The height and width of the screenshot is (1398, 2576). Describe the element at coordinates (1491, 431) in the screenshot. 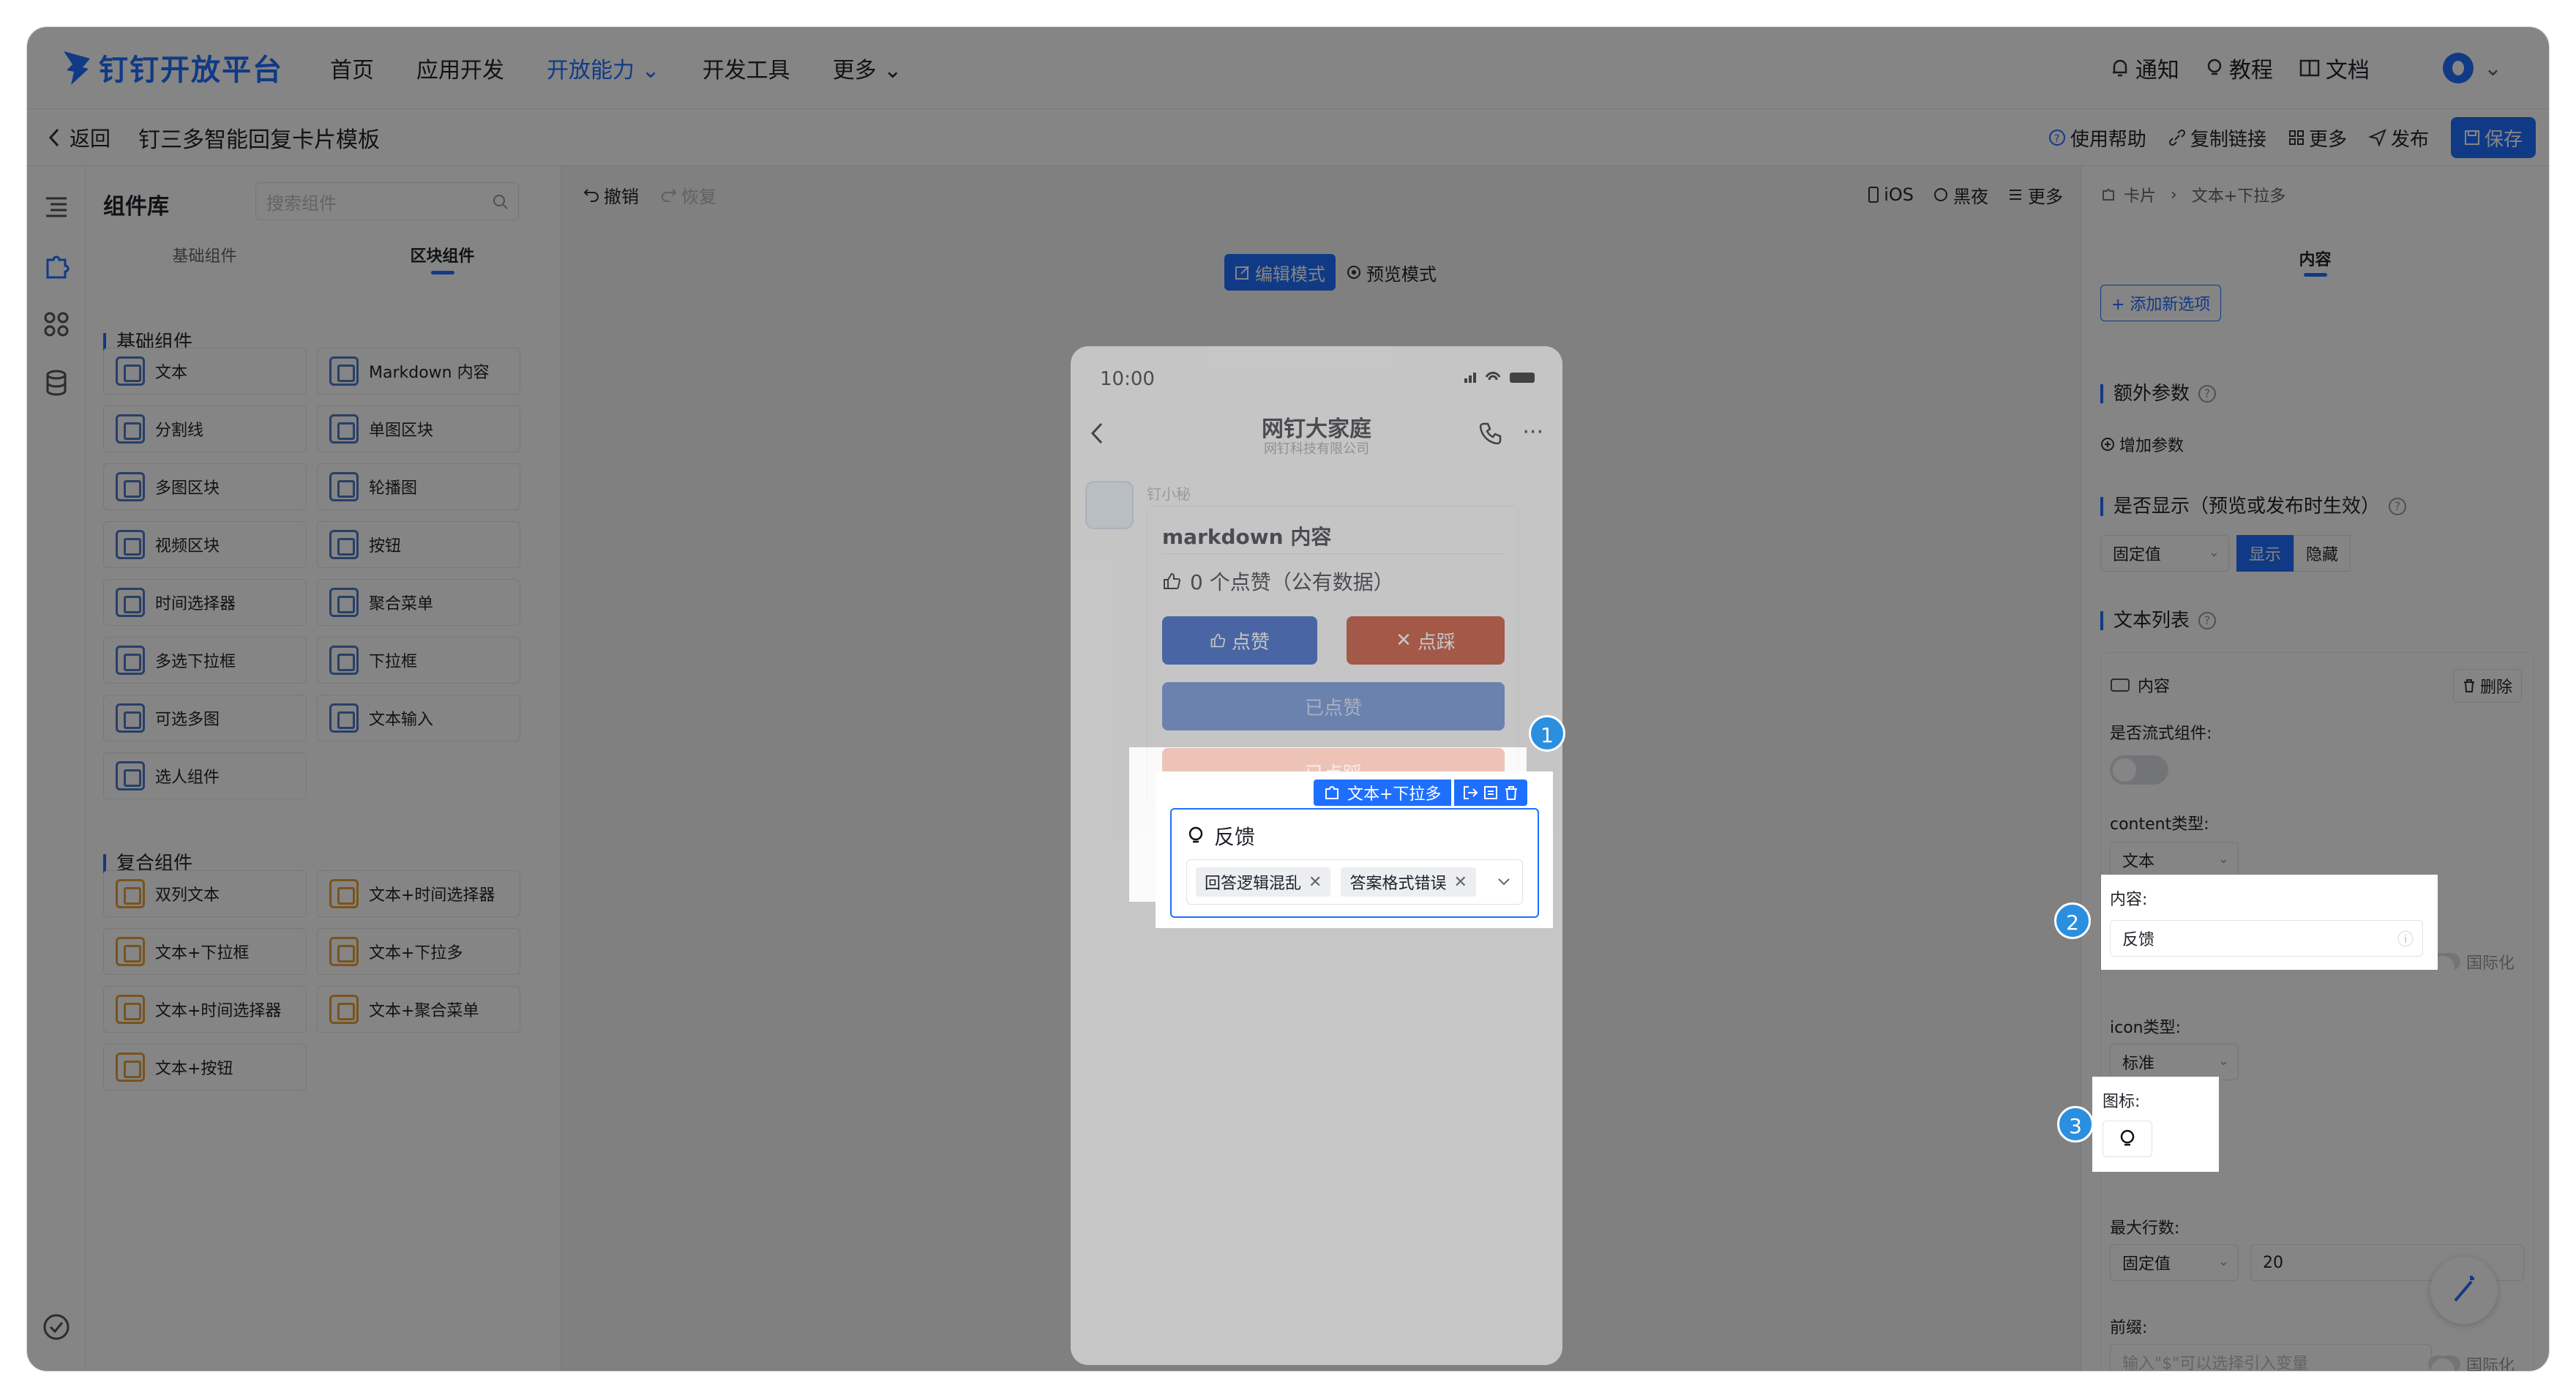

I see `phone-call-icon` at that location.